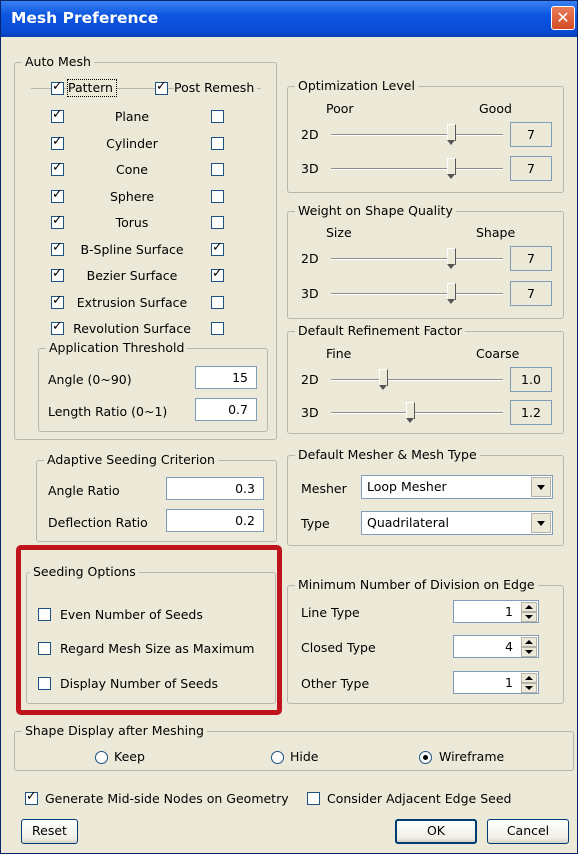  I want to click on adaptive-seeding-legend: Adaptive Seeding Criterion, so click(131, 460).